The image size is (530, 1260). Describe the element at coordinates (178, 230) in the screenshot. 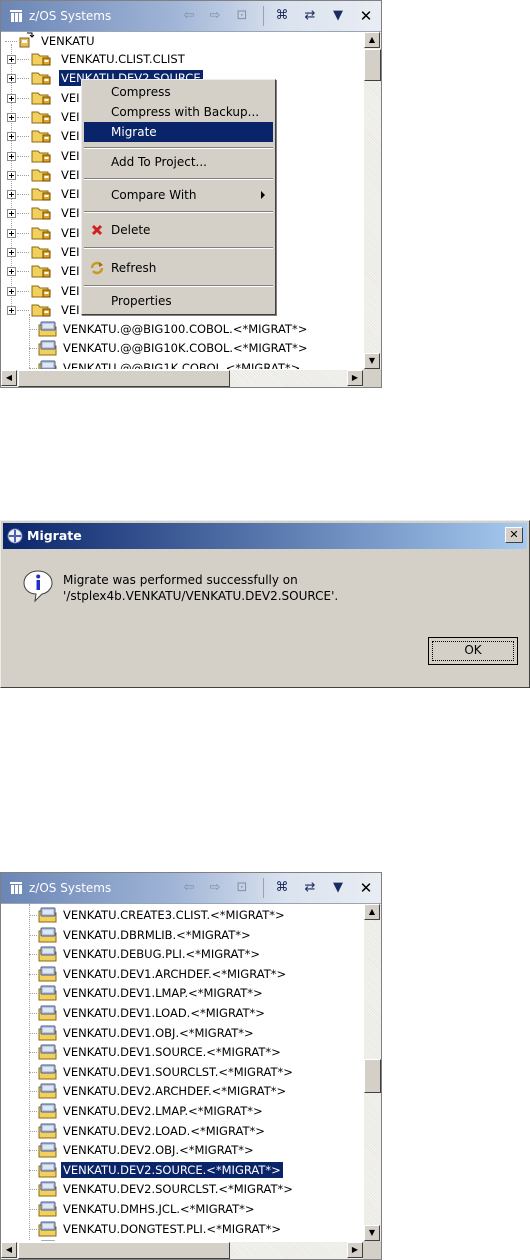

I see `menu-item-delete: Delete` at that location.